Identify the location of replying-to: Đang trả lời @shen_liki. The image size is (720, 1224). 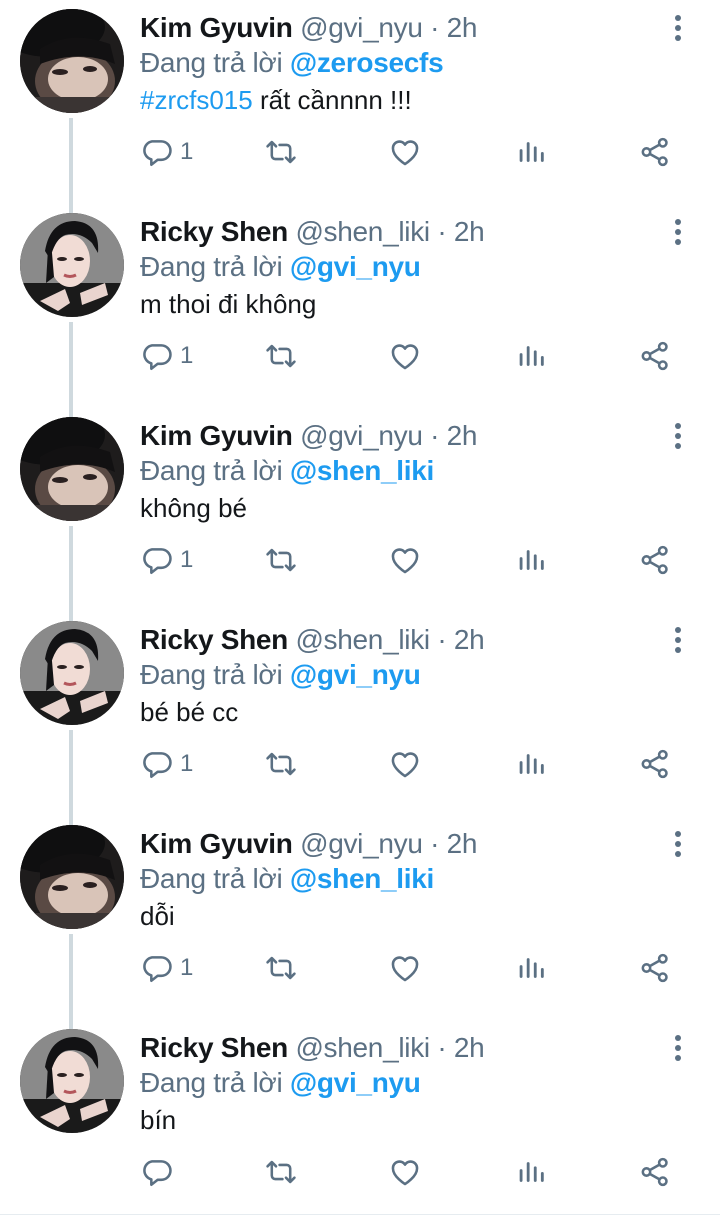
(287, 471).